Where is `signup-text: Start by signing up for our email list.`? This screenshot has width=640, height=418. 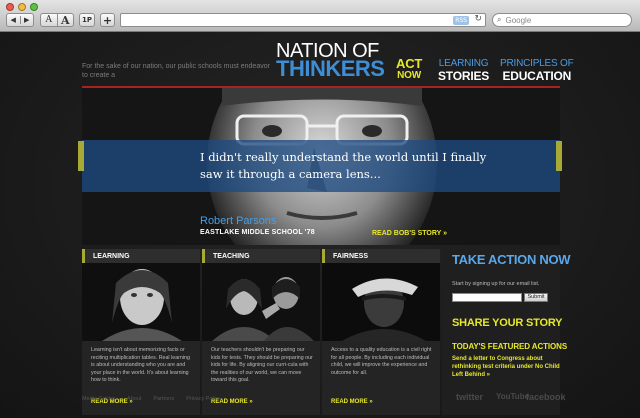
signup-text: Start by signing up for our email list. is located at coordinates (496, 284).